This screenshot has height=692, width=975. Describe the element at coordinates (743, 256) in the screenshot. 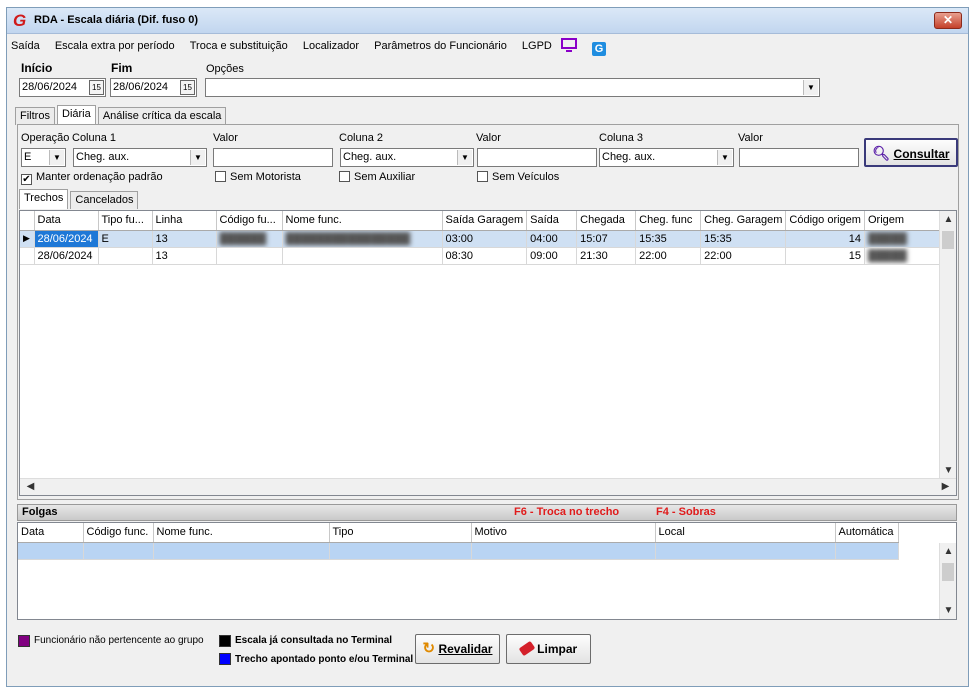

I see `cell-cheg-garagem: 22:00` at that location.